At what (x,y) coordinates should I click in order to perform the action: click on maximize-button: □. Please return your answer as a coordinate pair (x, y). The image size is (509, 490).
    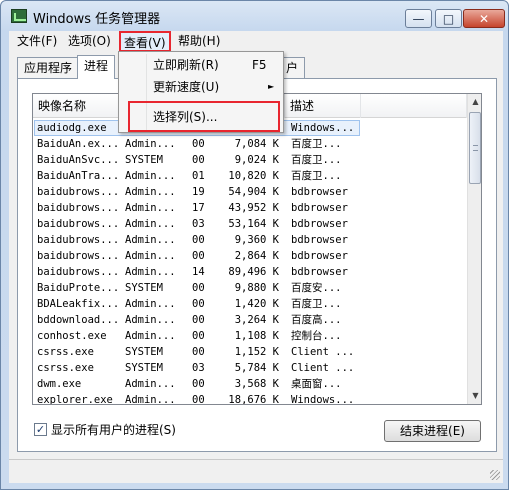
    Looking at the image, I should click on (448, 18).